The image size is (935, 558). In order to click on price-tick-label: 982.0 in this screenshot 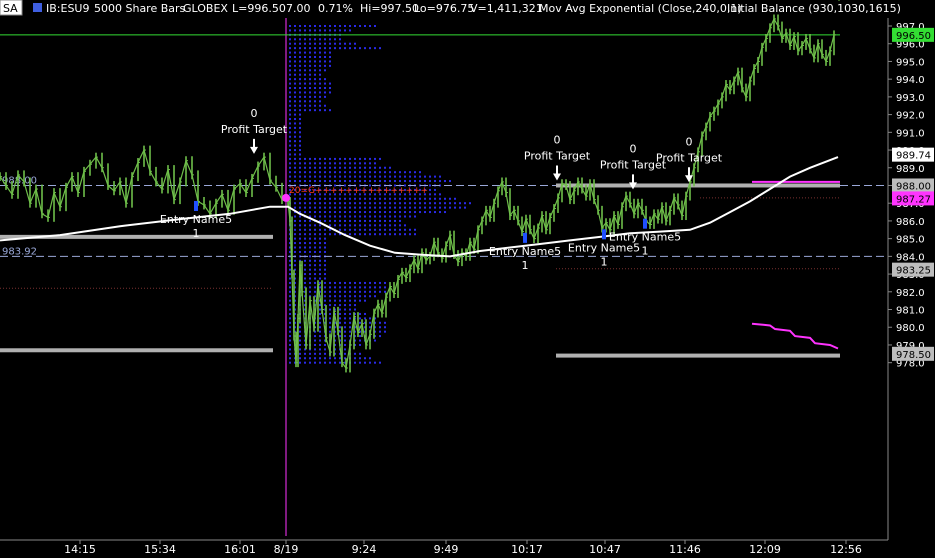, I will do `click(910, 293)`.